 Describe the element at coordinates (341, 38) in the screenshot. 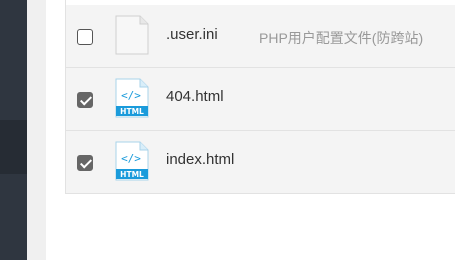

I see `file-description: PHP用户配置文件(防跨站)` at that location.